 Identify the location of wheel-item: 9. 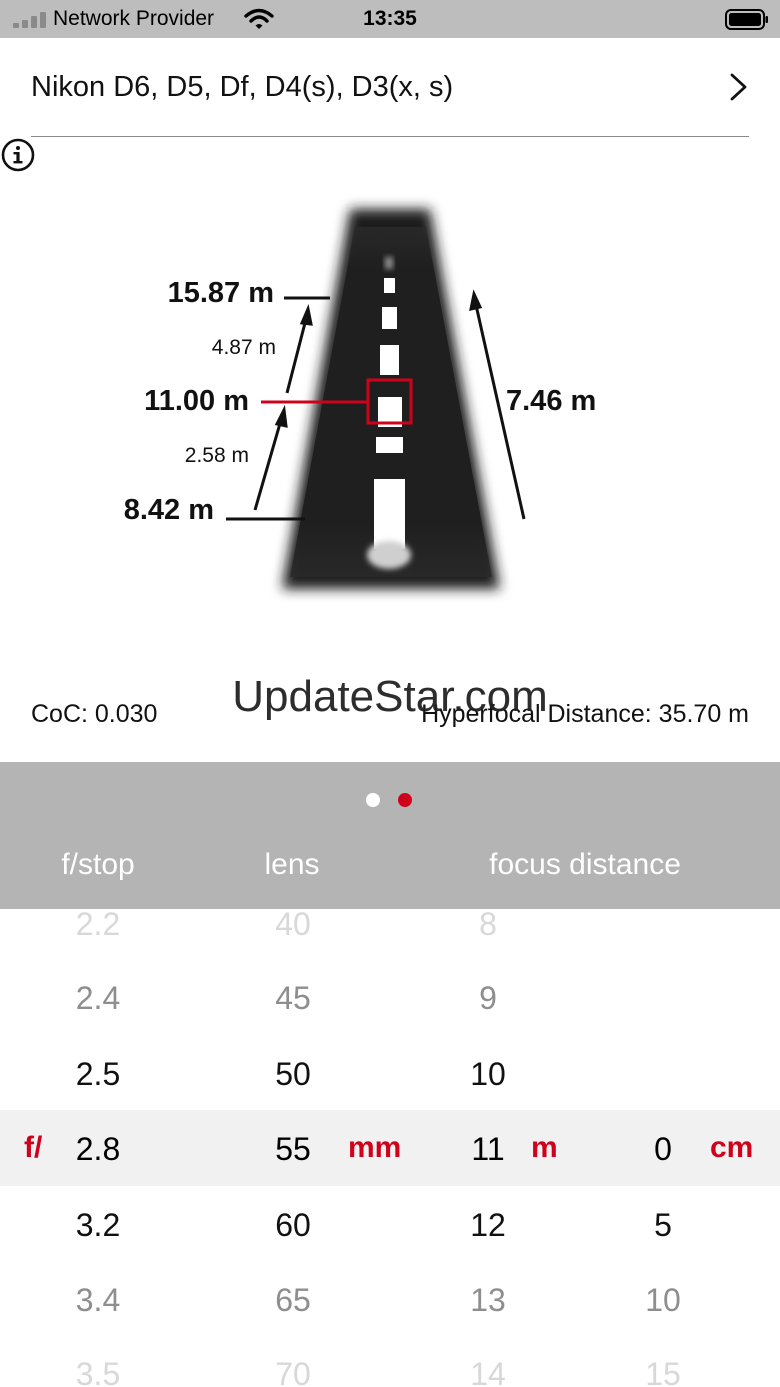
(488, 998).